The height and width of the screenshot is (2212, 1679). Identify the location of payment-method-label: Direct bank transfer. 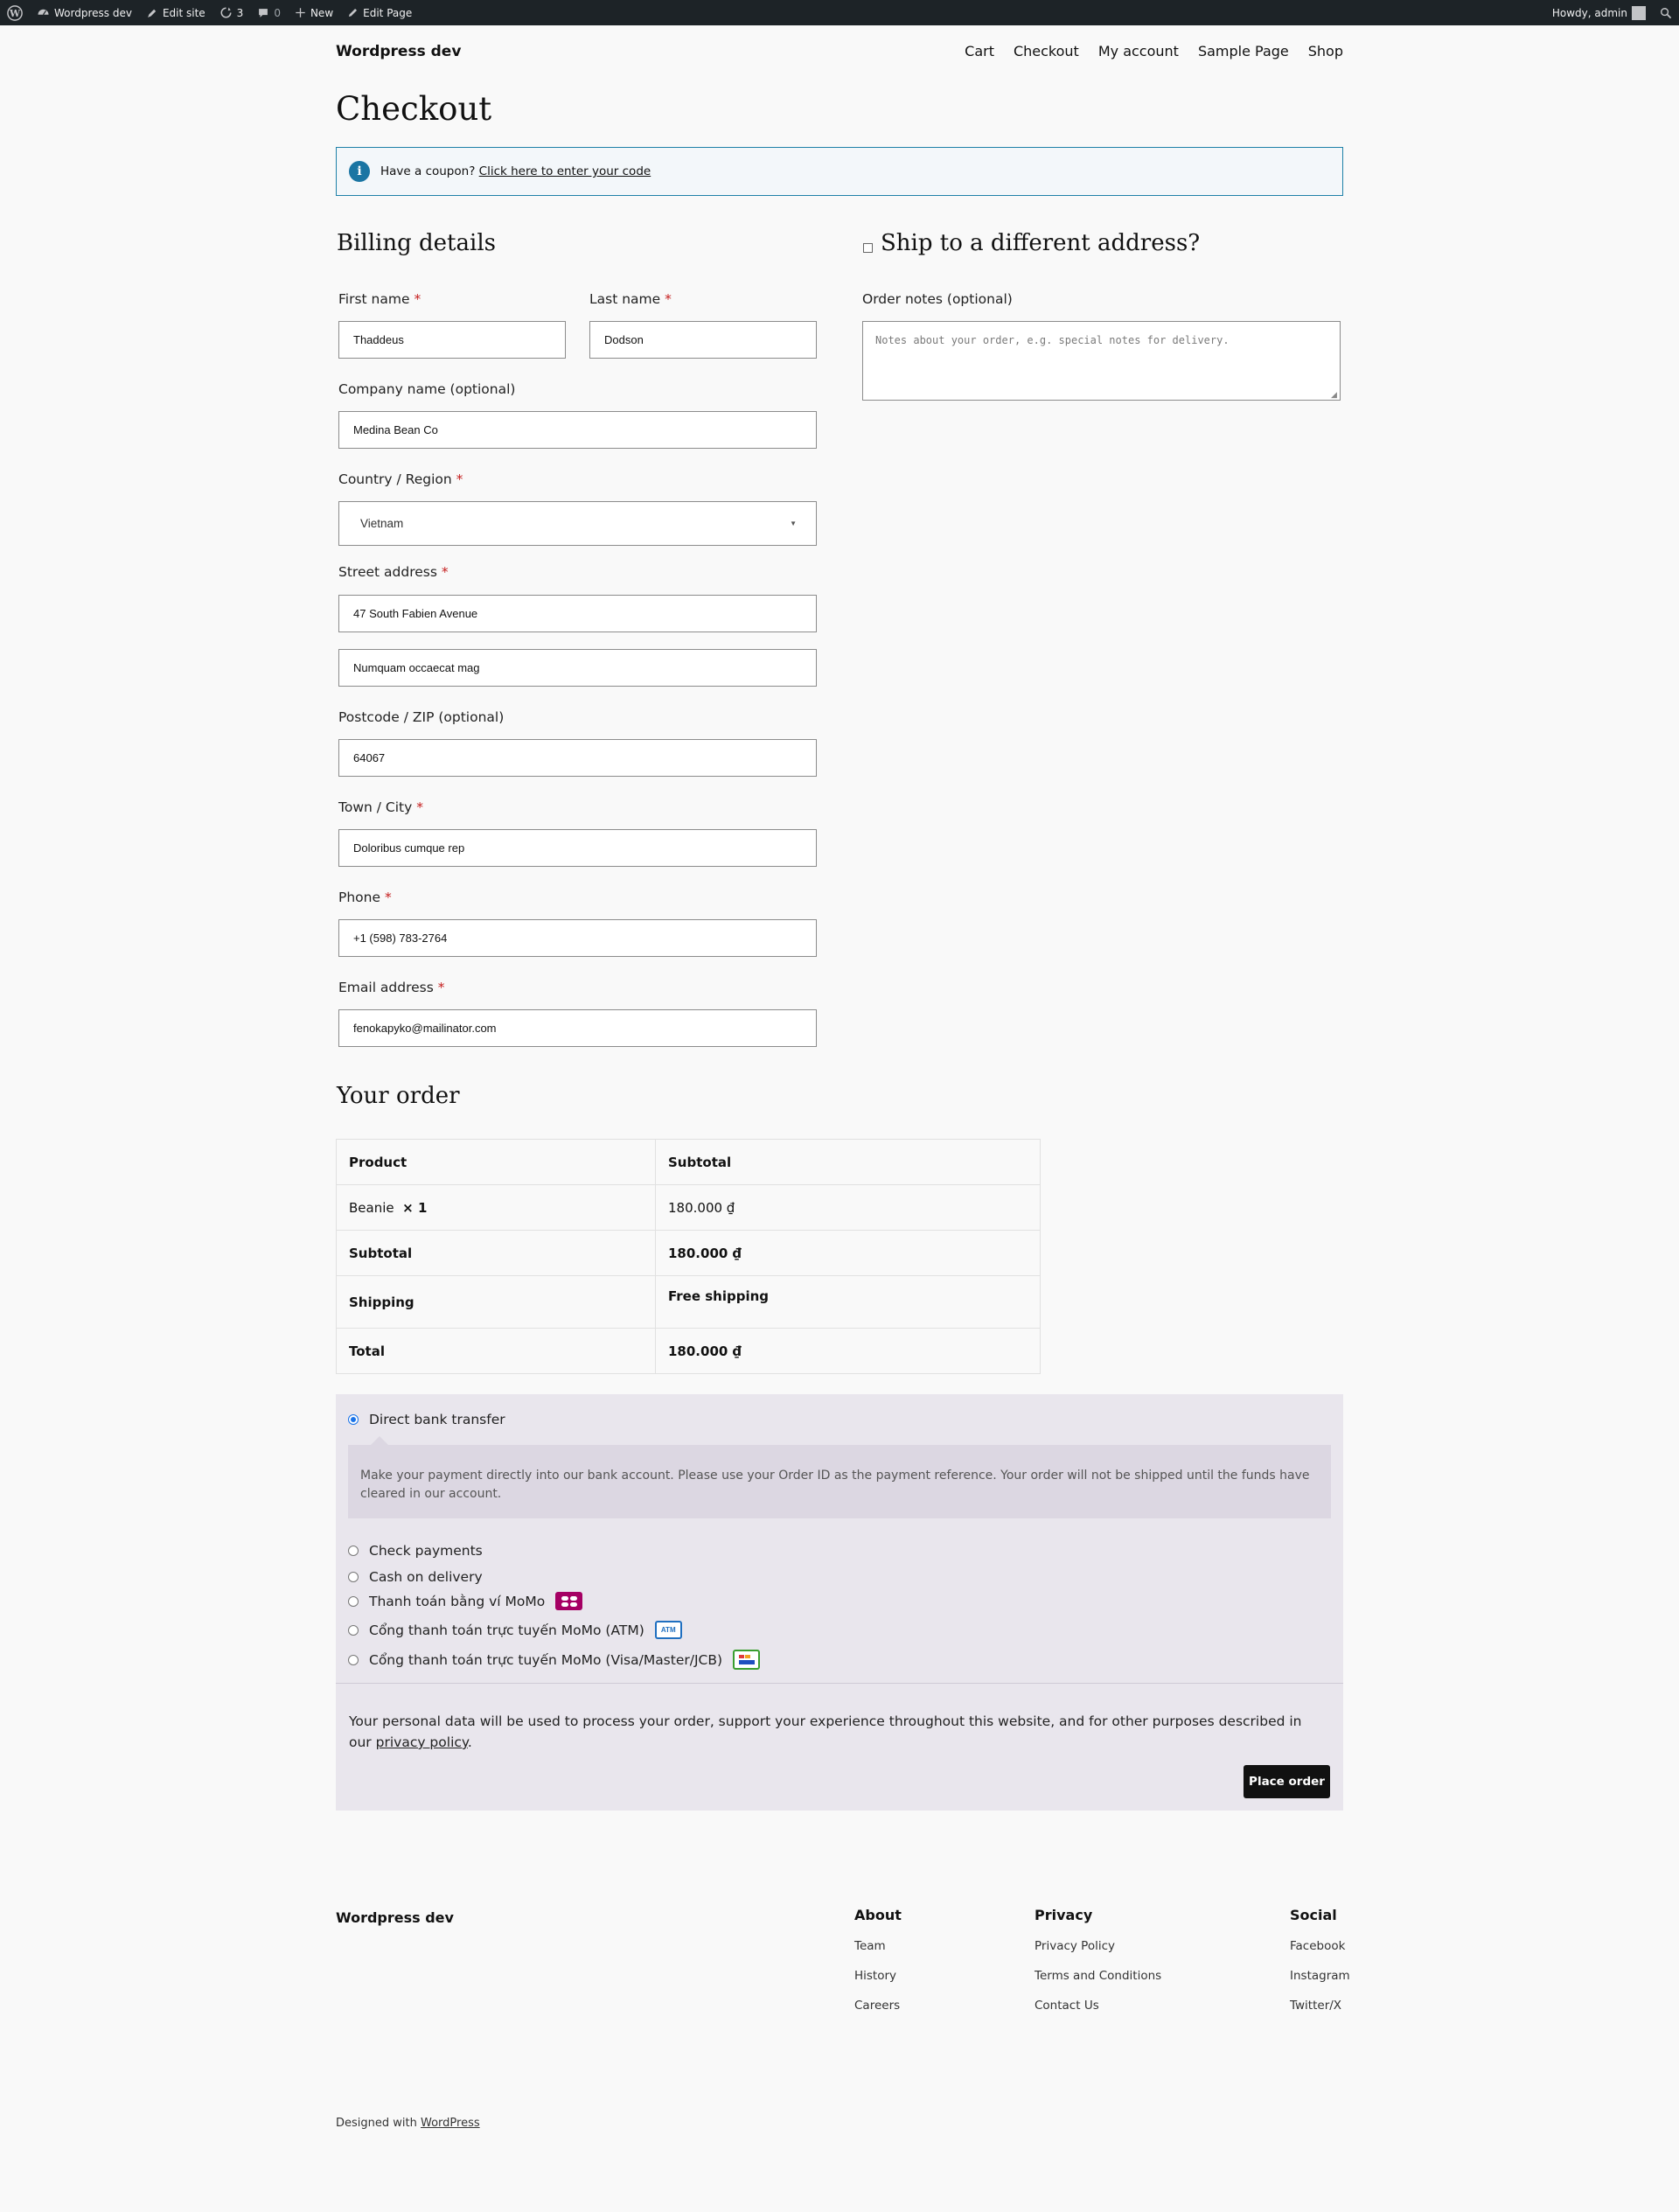
(437, 1419).